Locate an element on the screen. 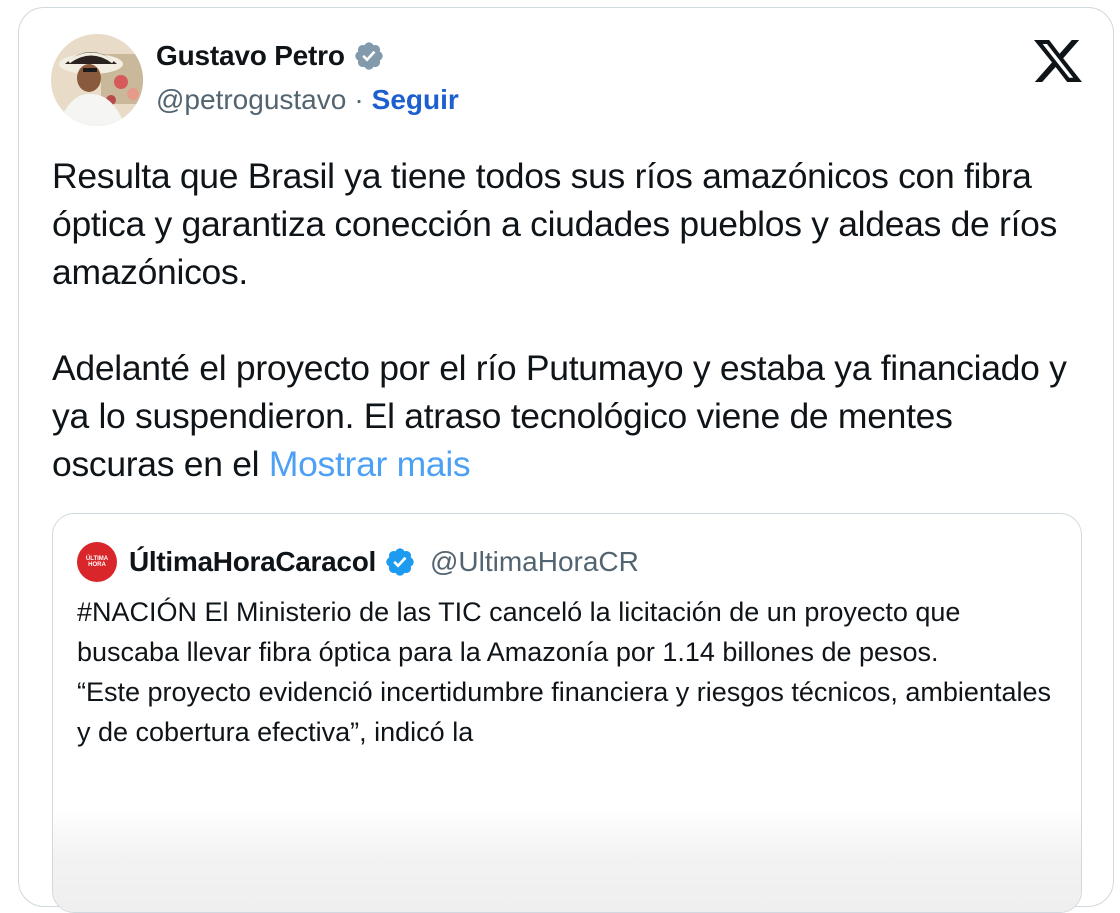  verified-badge-blue-icon is located at coordinates (400, 562).